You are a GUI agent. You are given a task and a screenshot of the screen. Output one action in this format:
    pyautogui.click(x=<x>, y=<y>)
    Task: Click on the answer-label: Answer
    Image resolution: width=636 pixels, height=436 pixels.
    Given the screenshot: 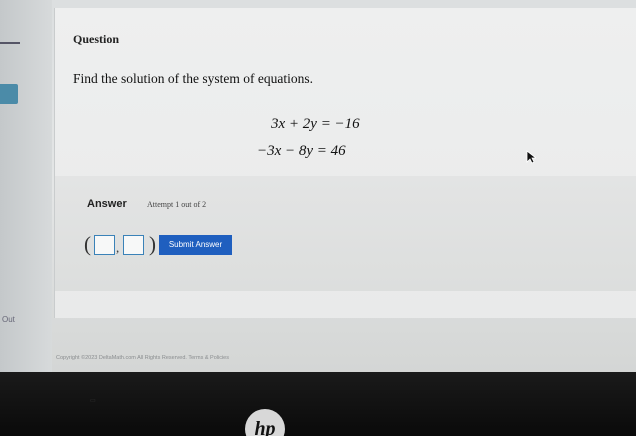 What is the action you would take?
    pyautogui.click(x=107, y=204)
    